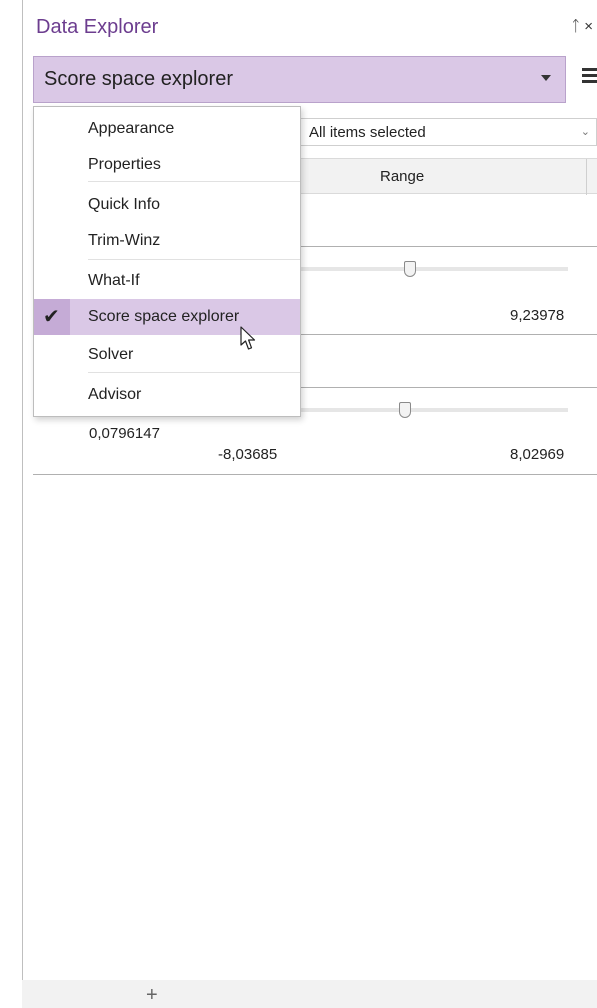  I want to click on menu-item-appearance: Appearance, so click(167, 129).